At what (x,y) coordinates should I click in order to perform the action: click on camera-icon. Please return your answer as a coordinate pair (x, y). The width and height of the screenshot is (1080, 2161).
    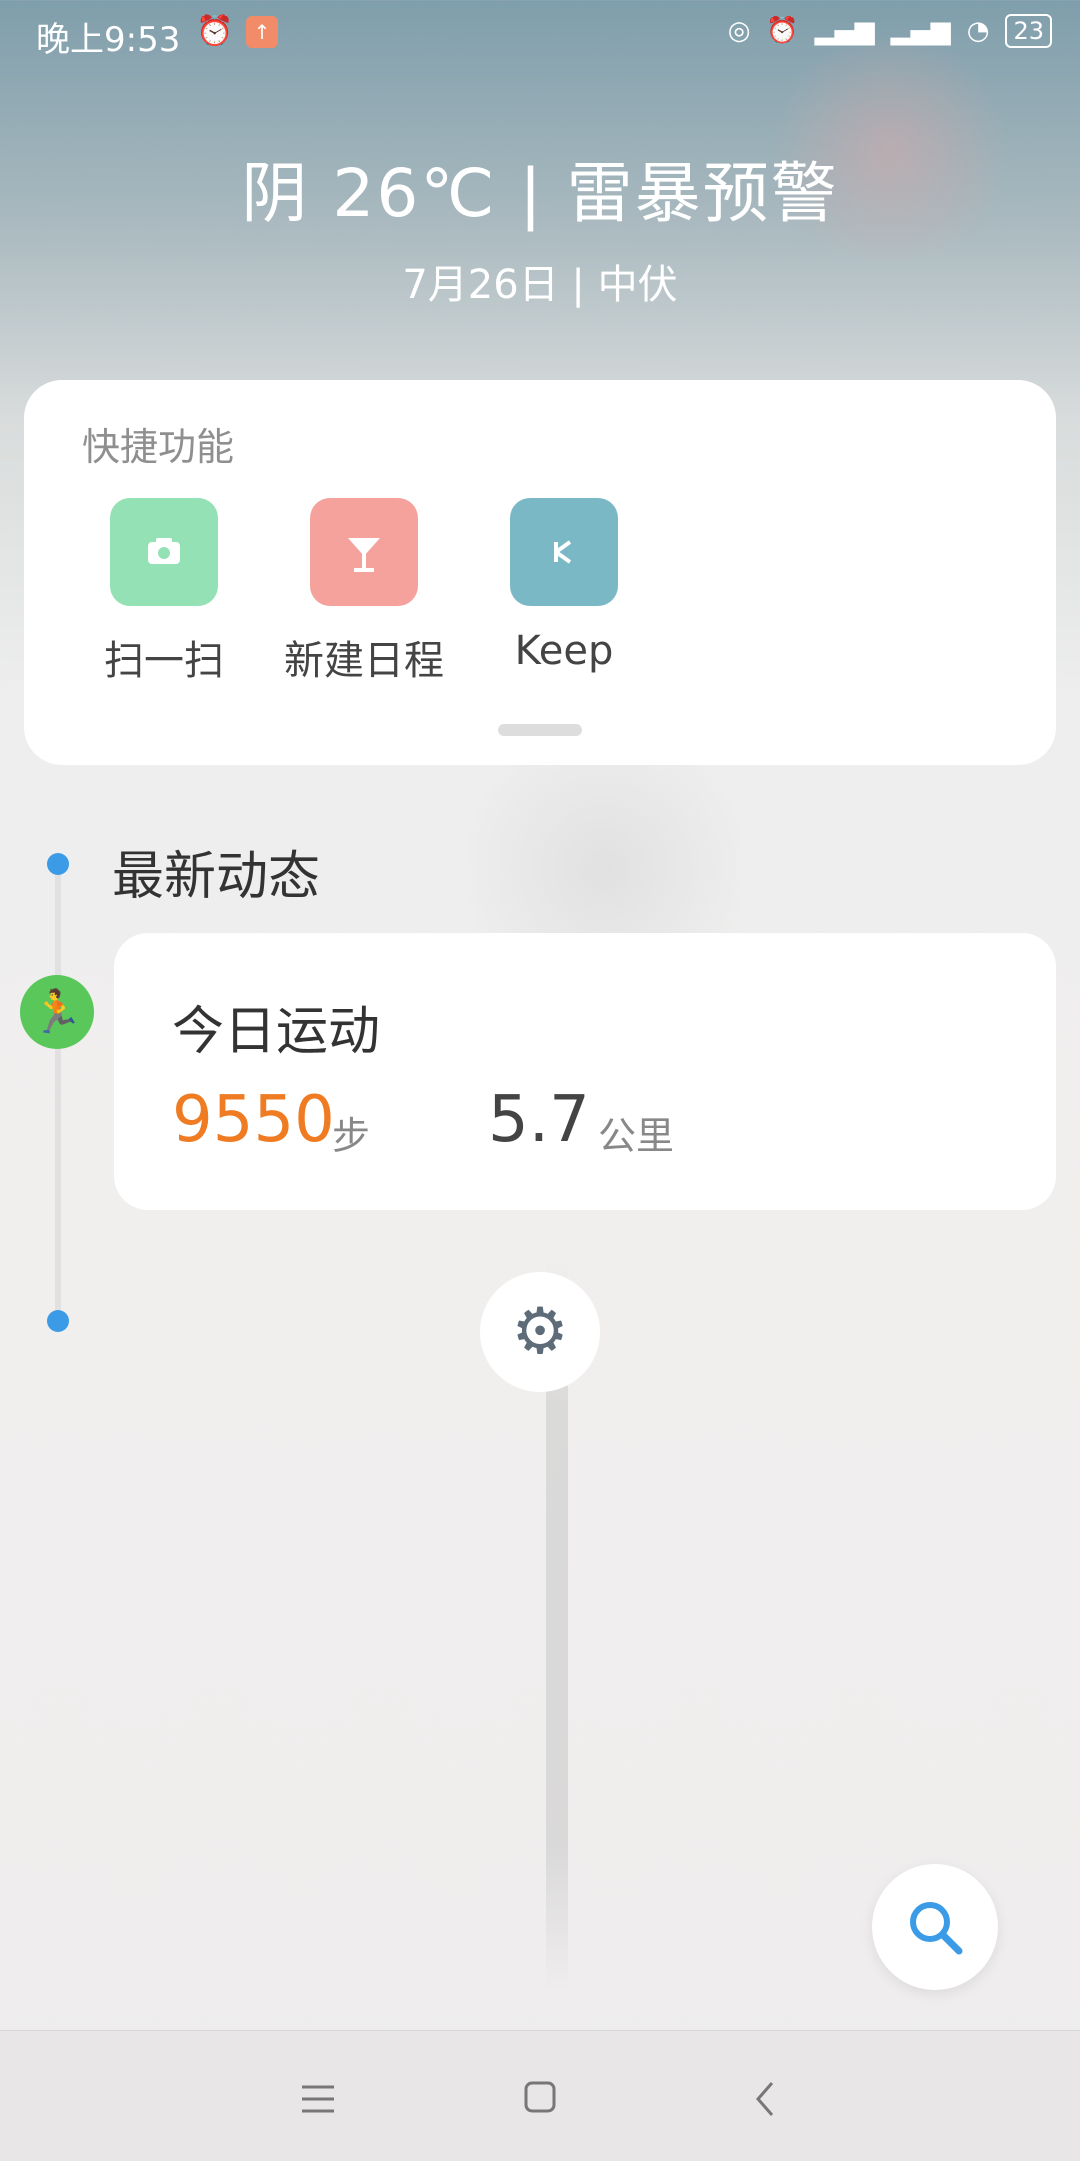
    Looking at the image, I should click on (164, 552).